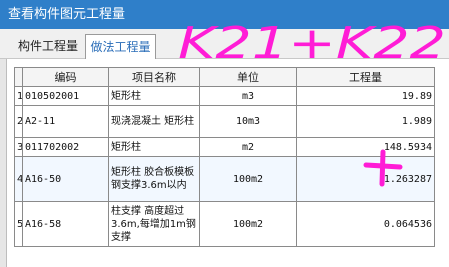 This screenshot has height=267, width=449. What do you see at coordinates (65, 121) in the screenshot?
I see `cell-code: A2-11` at bounding box center [65, 121].